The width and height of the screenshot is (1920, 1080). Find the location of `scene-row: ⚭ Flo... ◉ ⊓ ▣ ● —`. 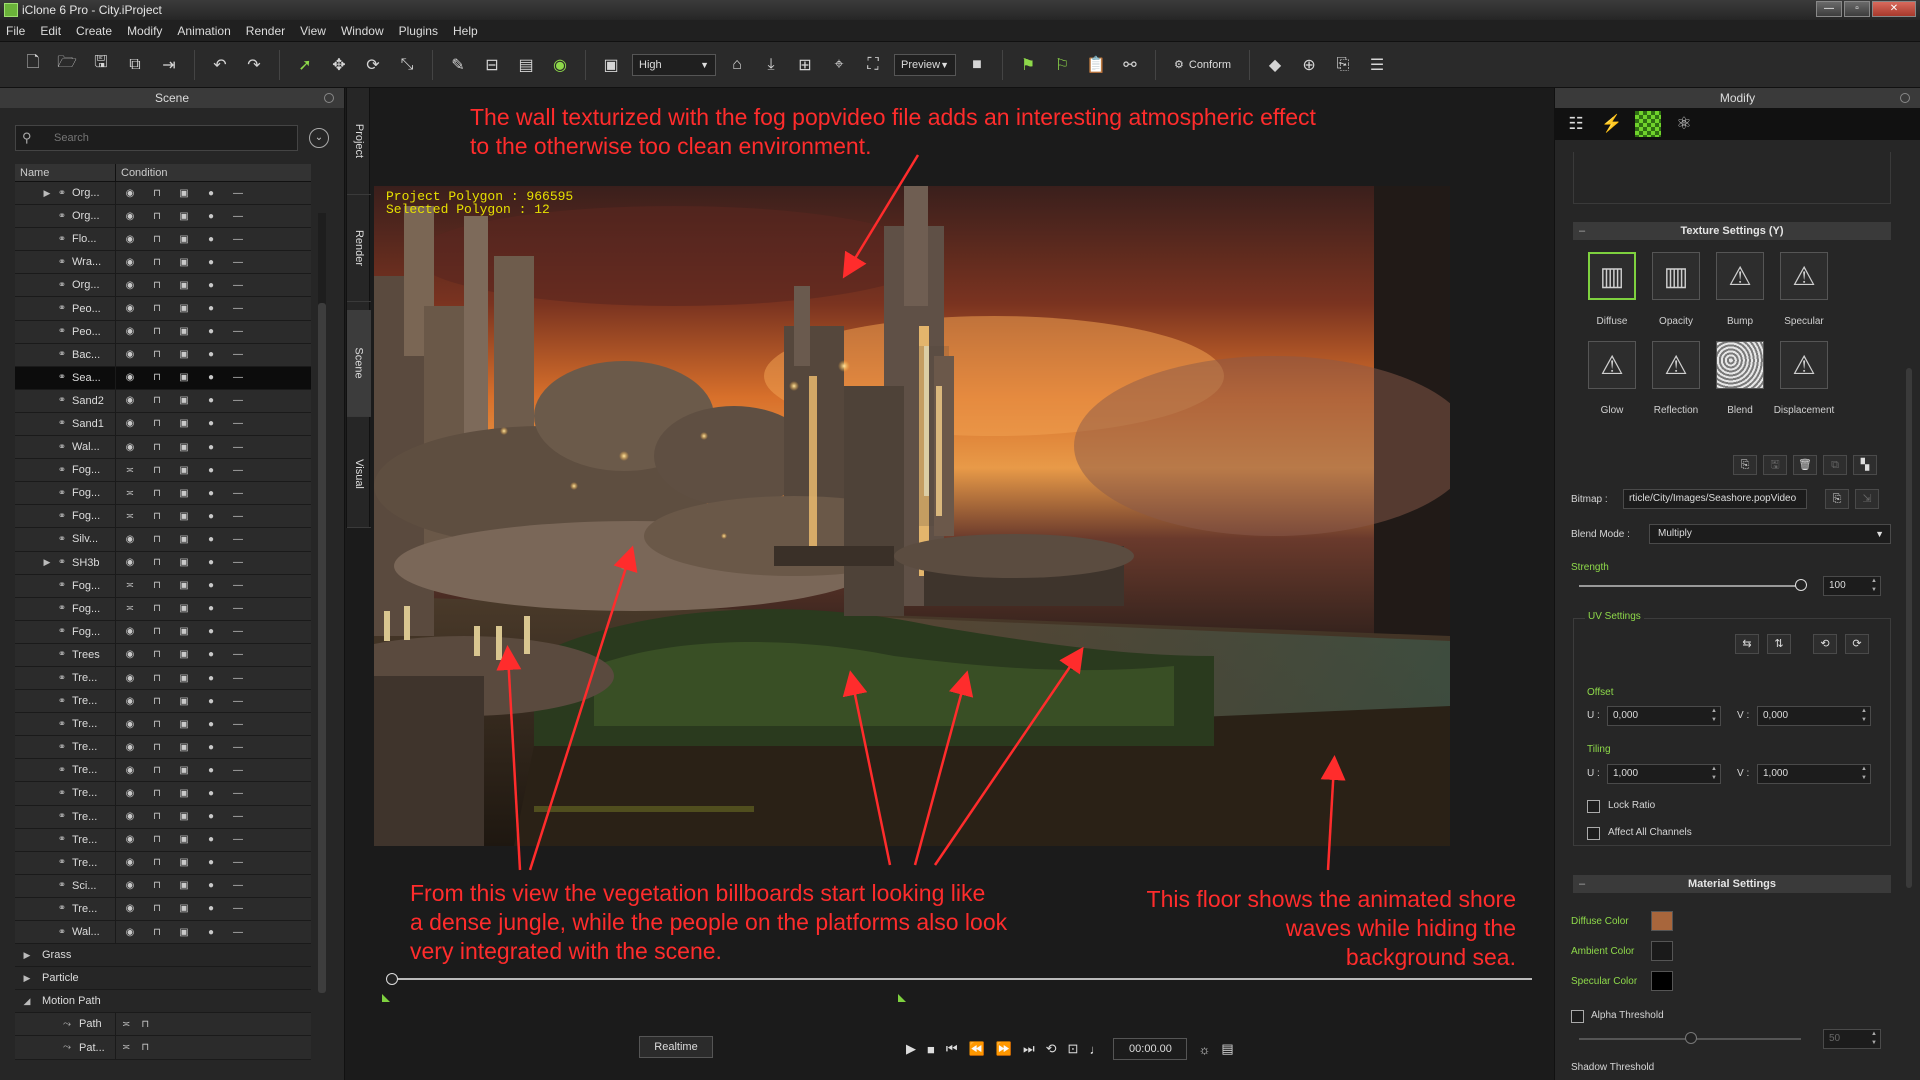

scene-row: ⚭ Flo... ◉ ⊓ ▣ ● — is located at coordinates (163, 240).